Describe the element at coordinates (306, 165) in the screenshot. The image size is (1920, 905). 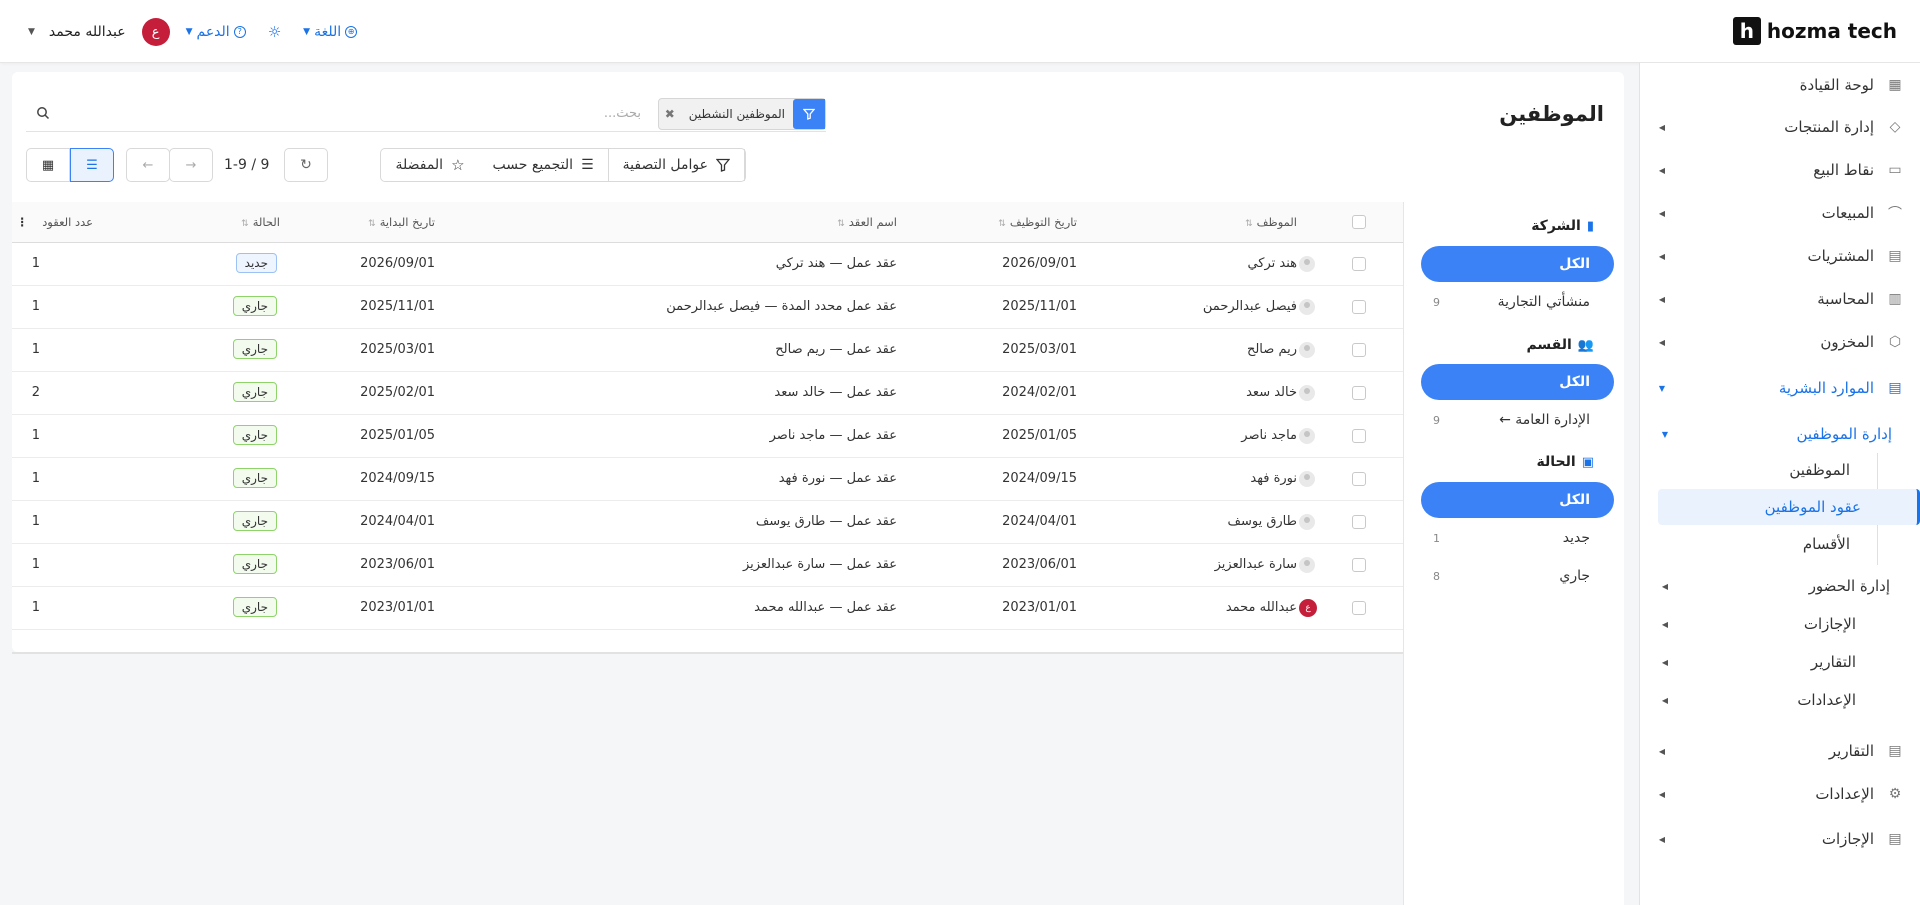
I see `refresh-button: ↻` at that location.